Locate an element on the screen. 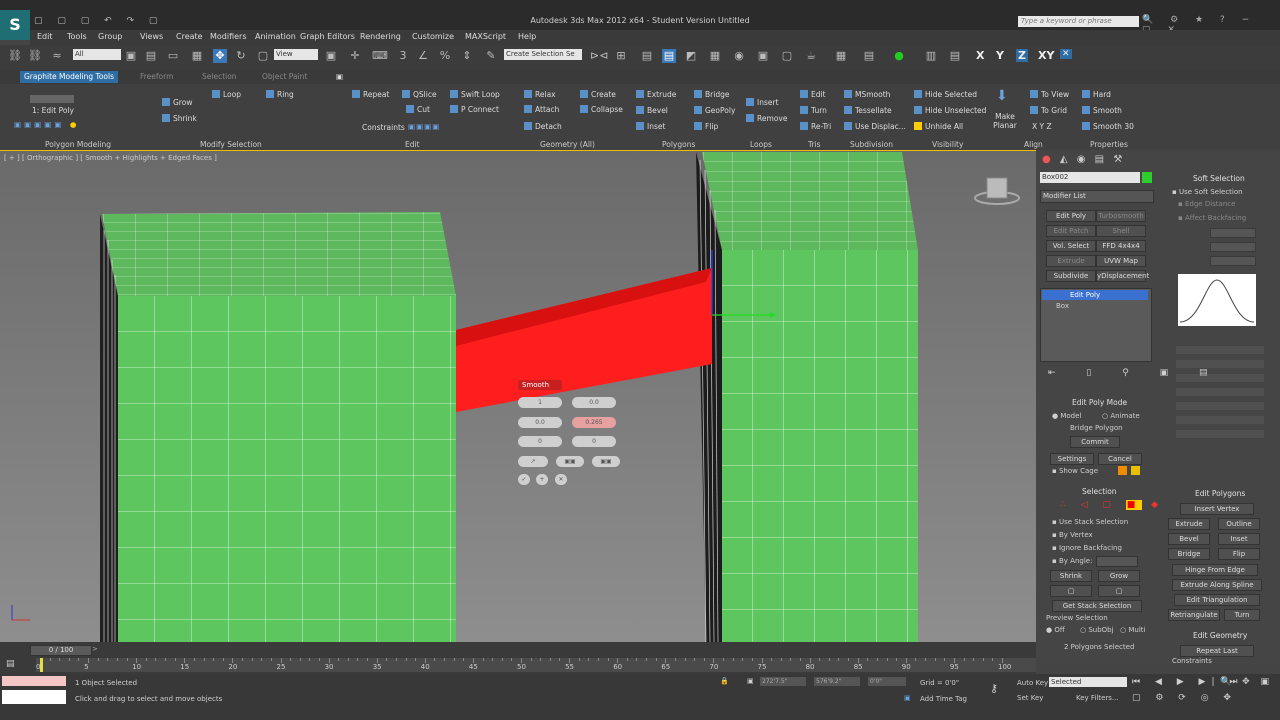 The image size is (1280, 720). shrink-button: Shrink is located at coordinates (179, 118).